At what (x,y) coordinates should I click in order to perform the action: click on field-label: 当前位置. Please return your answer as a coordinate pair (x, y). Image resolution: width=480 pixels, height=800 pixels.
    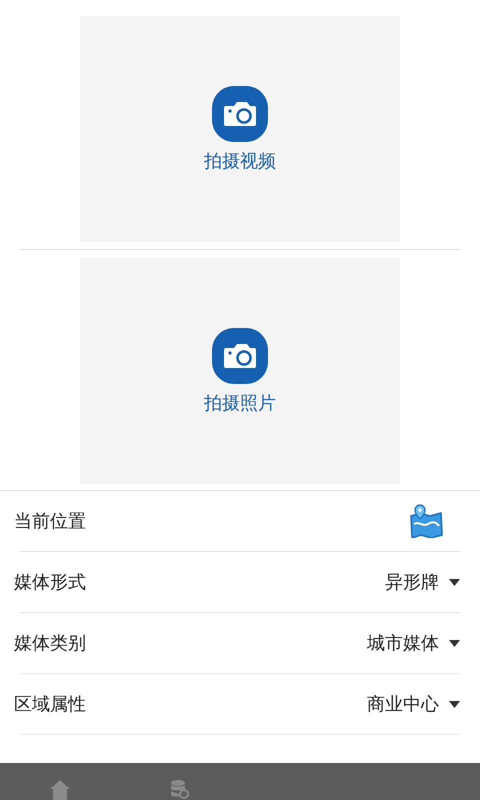
    Looking at the image, I should click on (50, 521).